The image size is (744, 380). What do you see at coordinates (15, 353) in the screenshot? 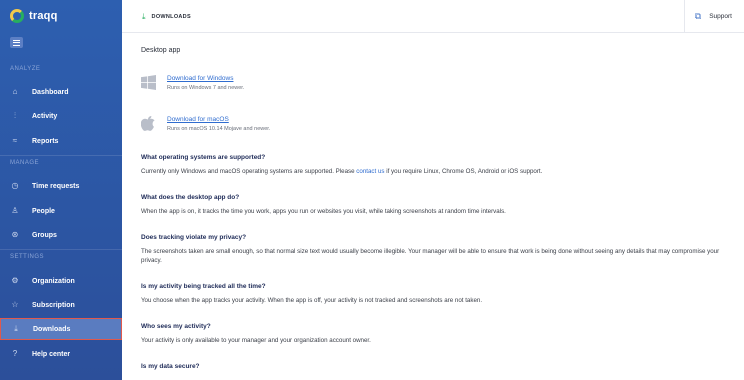
I see `help-icon: ?` at bounding box center [15, 353].